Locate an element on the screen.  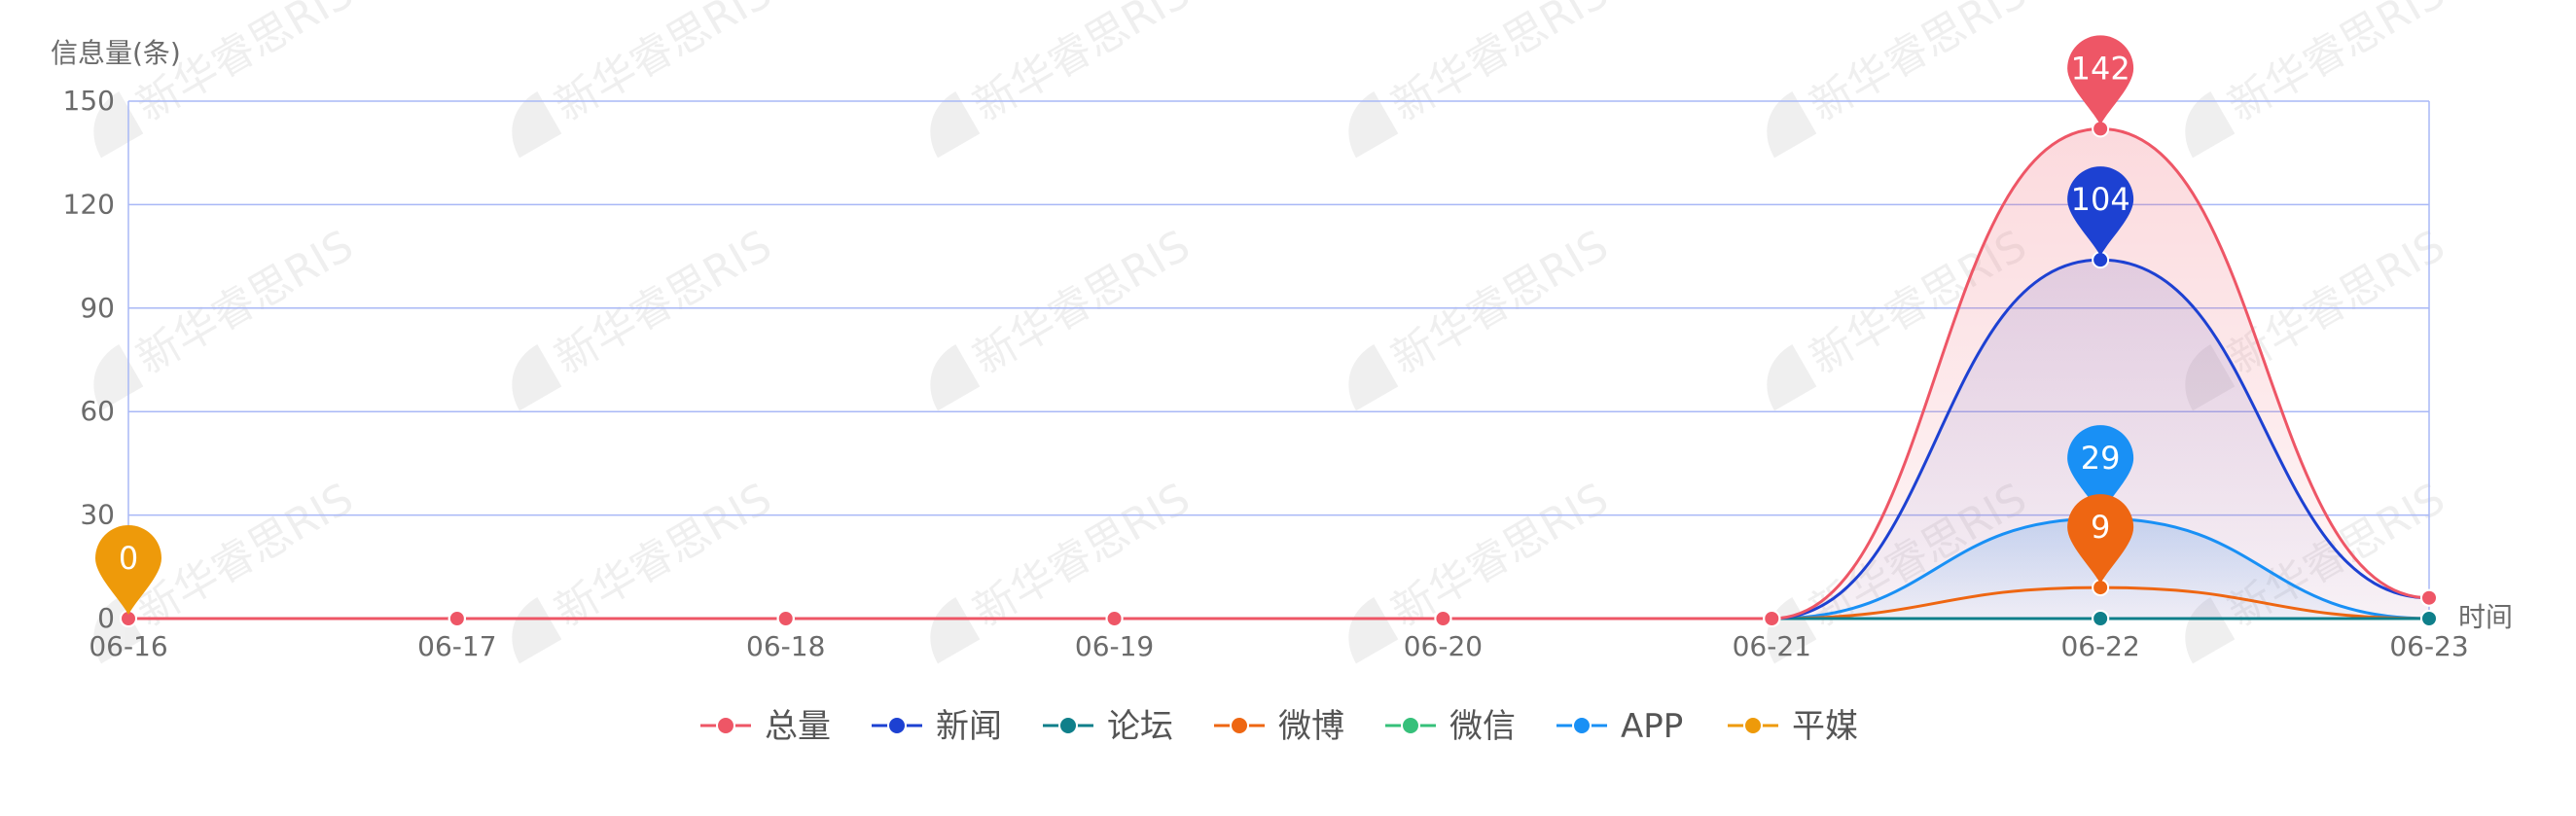
y-tick-label: 150 is located at coordinates (89, 101).